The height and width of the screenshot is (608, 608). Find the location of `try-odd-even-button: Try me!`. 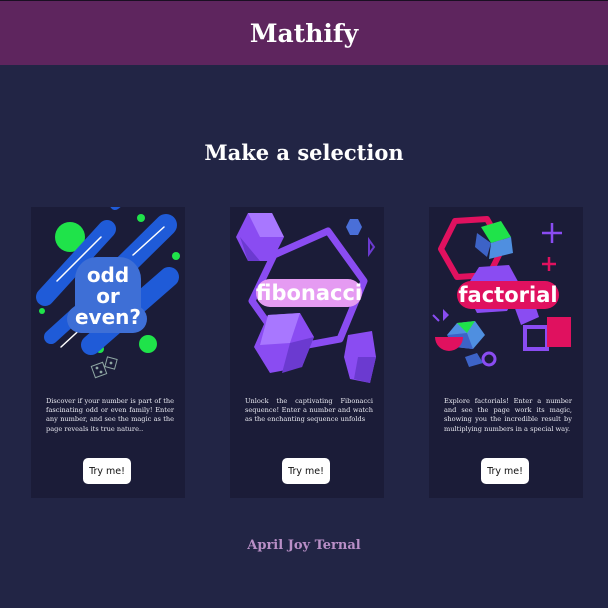

try-odd-even-button: Try me! is located at coordinates (107, 471).